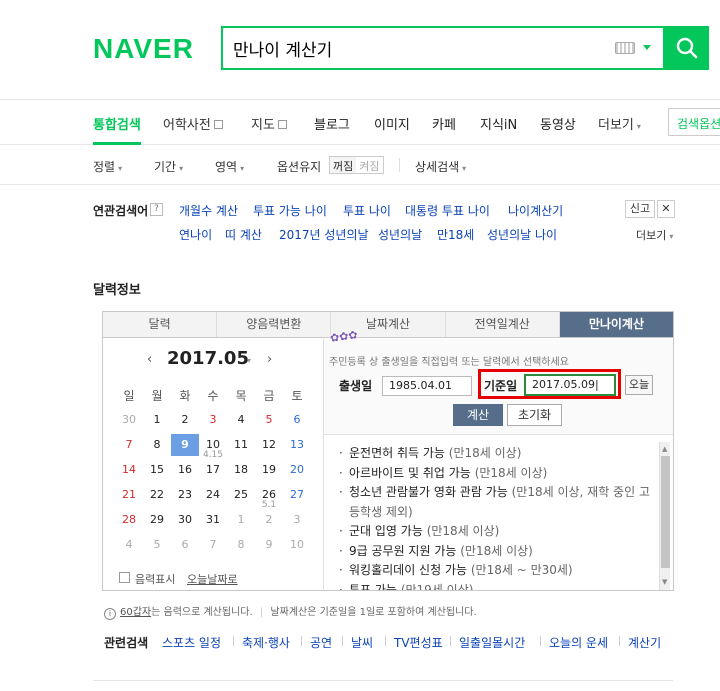 The image size is (720, 691). What do you see at coordinates (193, 123) in the screenshot?
I see `tab-dictionary: 어학사전` at bounding box center [193, 123].